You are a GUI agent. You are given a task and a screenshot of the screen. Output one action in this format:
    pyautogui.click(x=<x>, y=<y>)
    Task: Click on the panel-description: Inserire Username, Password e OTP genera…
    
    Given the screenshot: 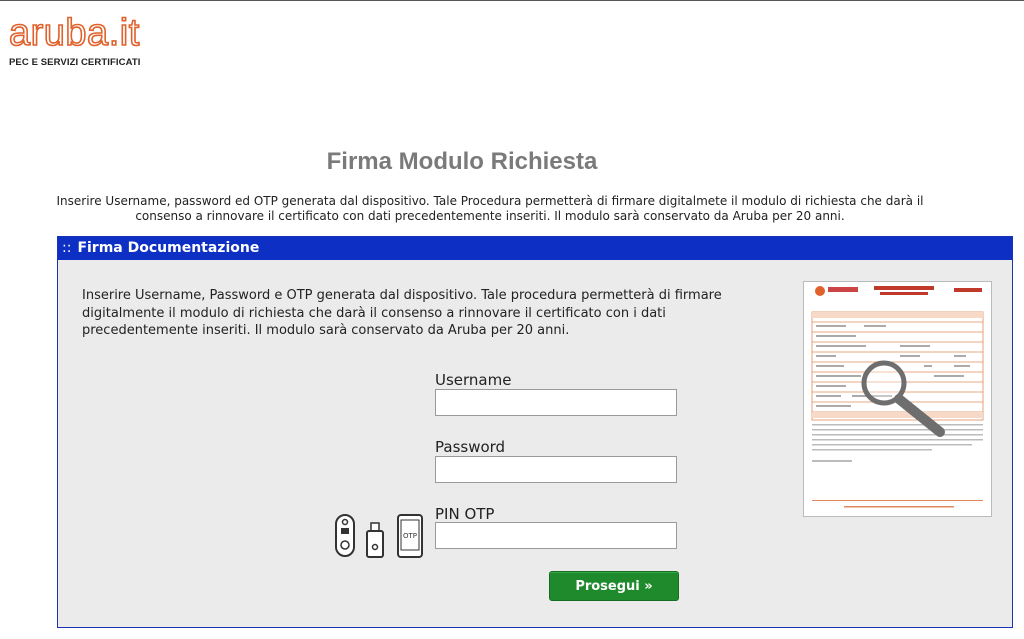 What is the action you would take?
    pyautogui.click(x=402, y=313)
    